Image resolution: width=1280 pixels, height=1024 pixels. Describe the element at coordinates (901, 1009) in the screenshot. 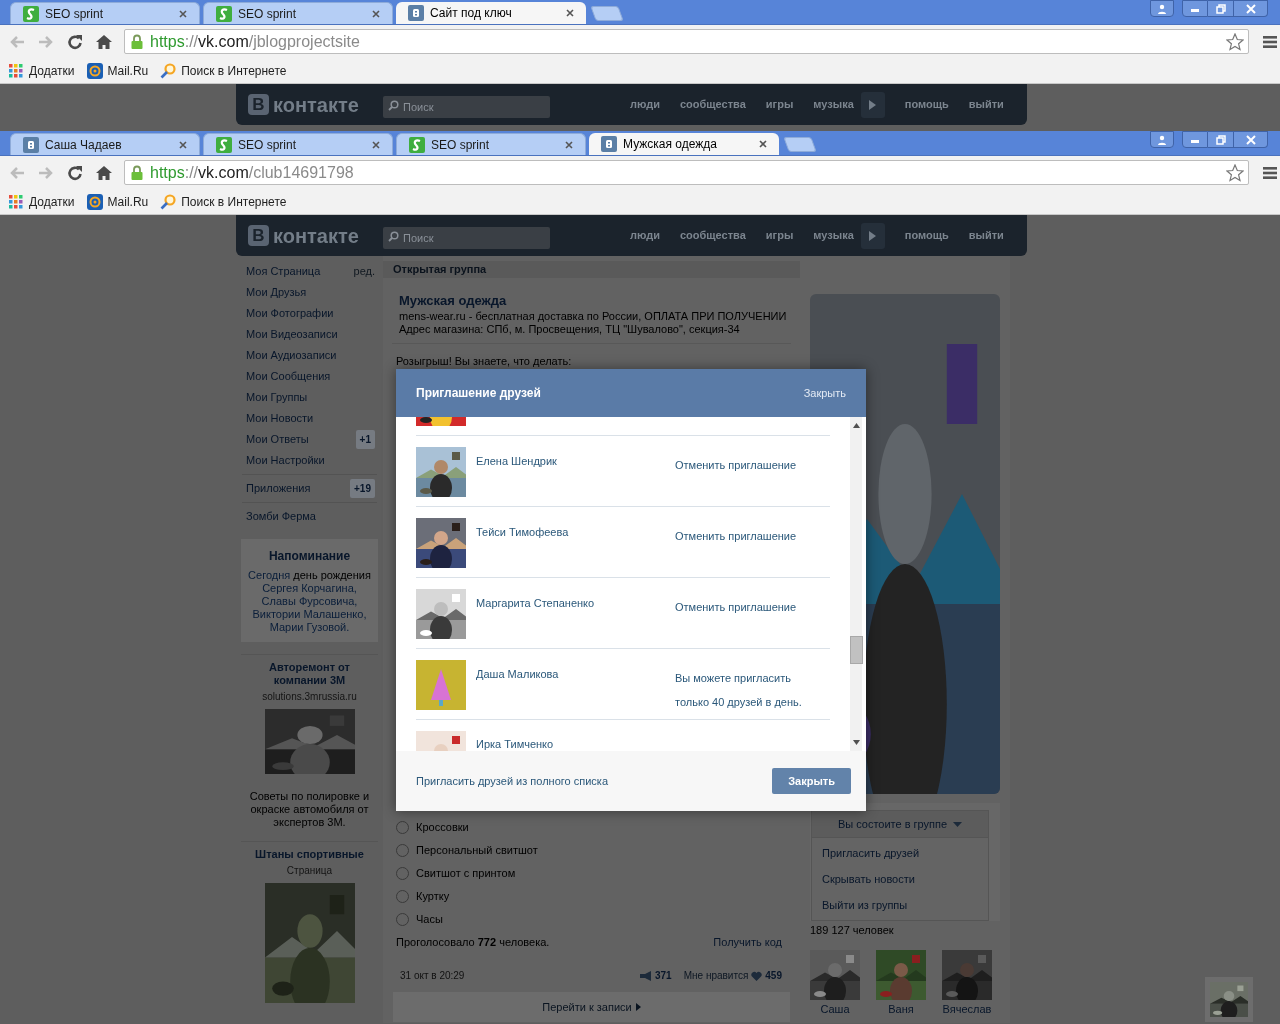

I see `member-name: Ваня` at that location.